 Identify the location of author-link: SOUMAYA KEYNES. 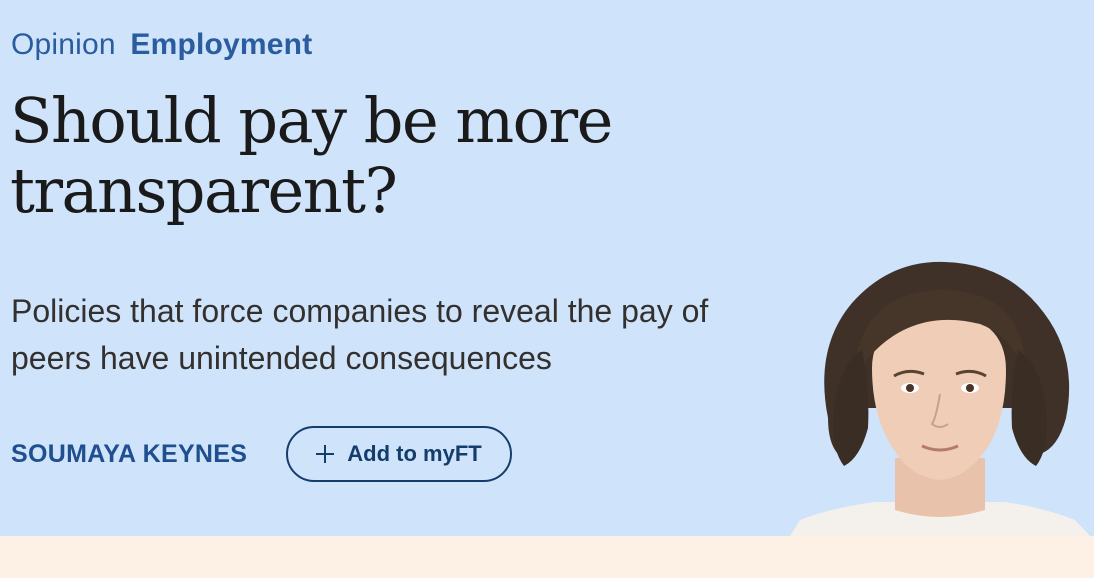
(129, 454).